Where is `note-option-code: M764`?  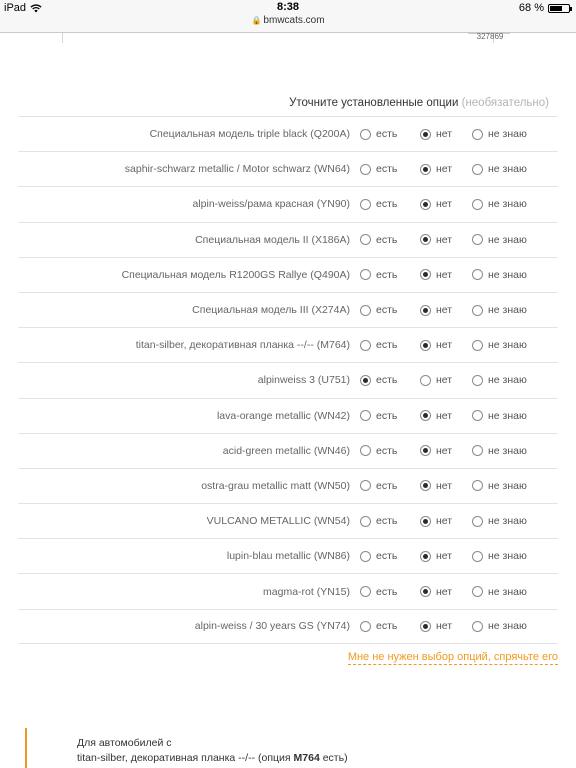 note-option-code: M764 is located at coordinates (306, 758).